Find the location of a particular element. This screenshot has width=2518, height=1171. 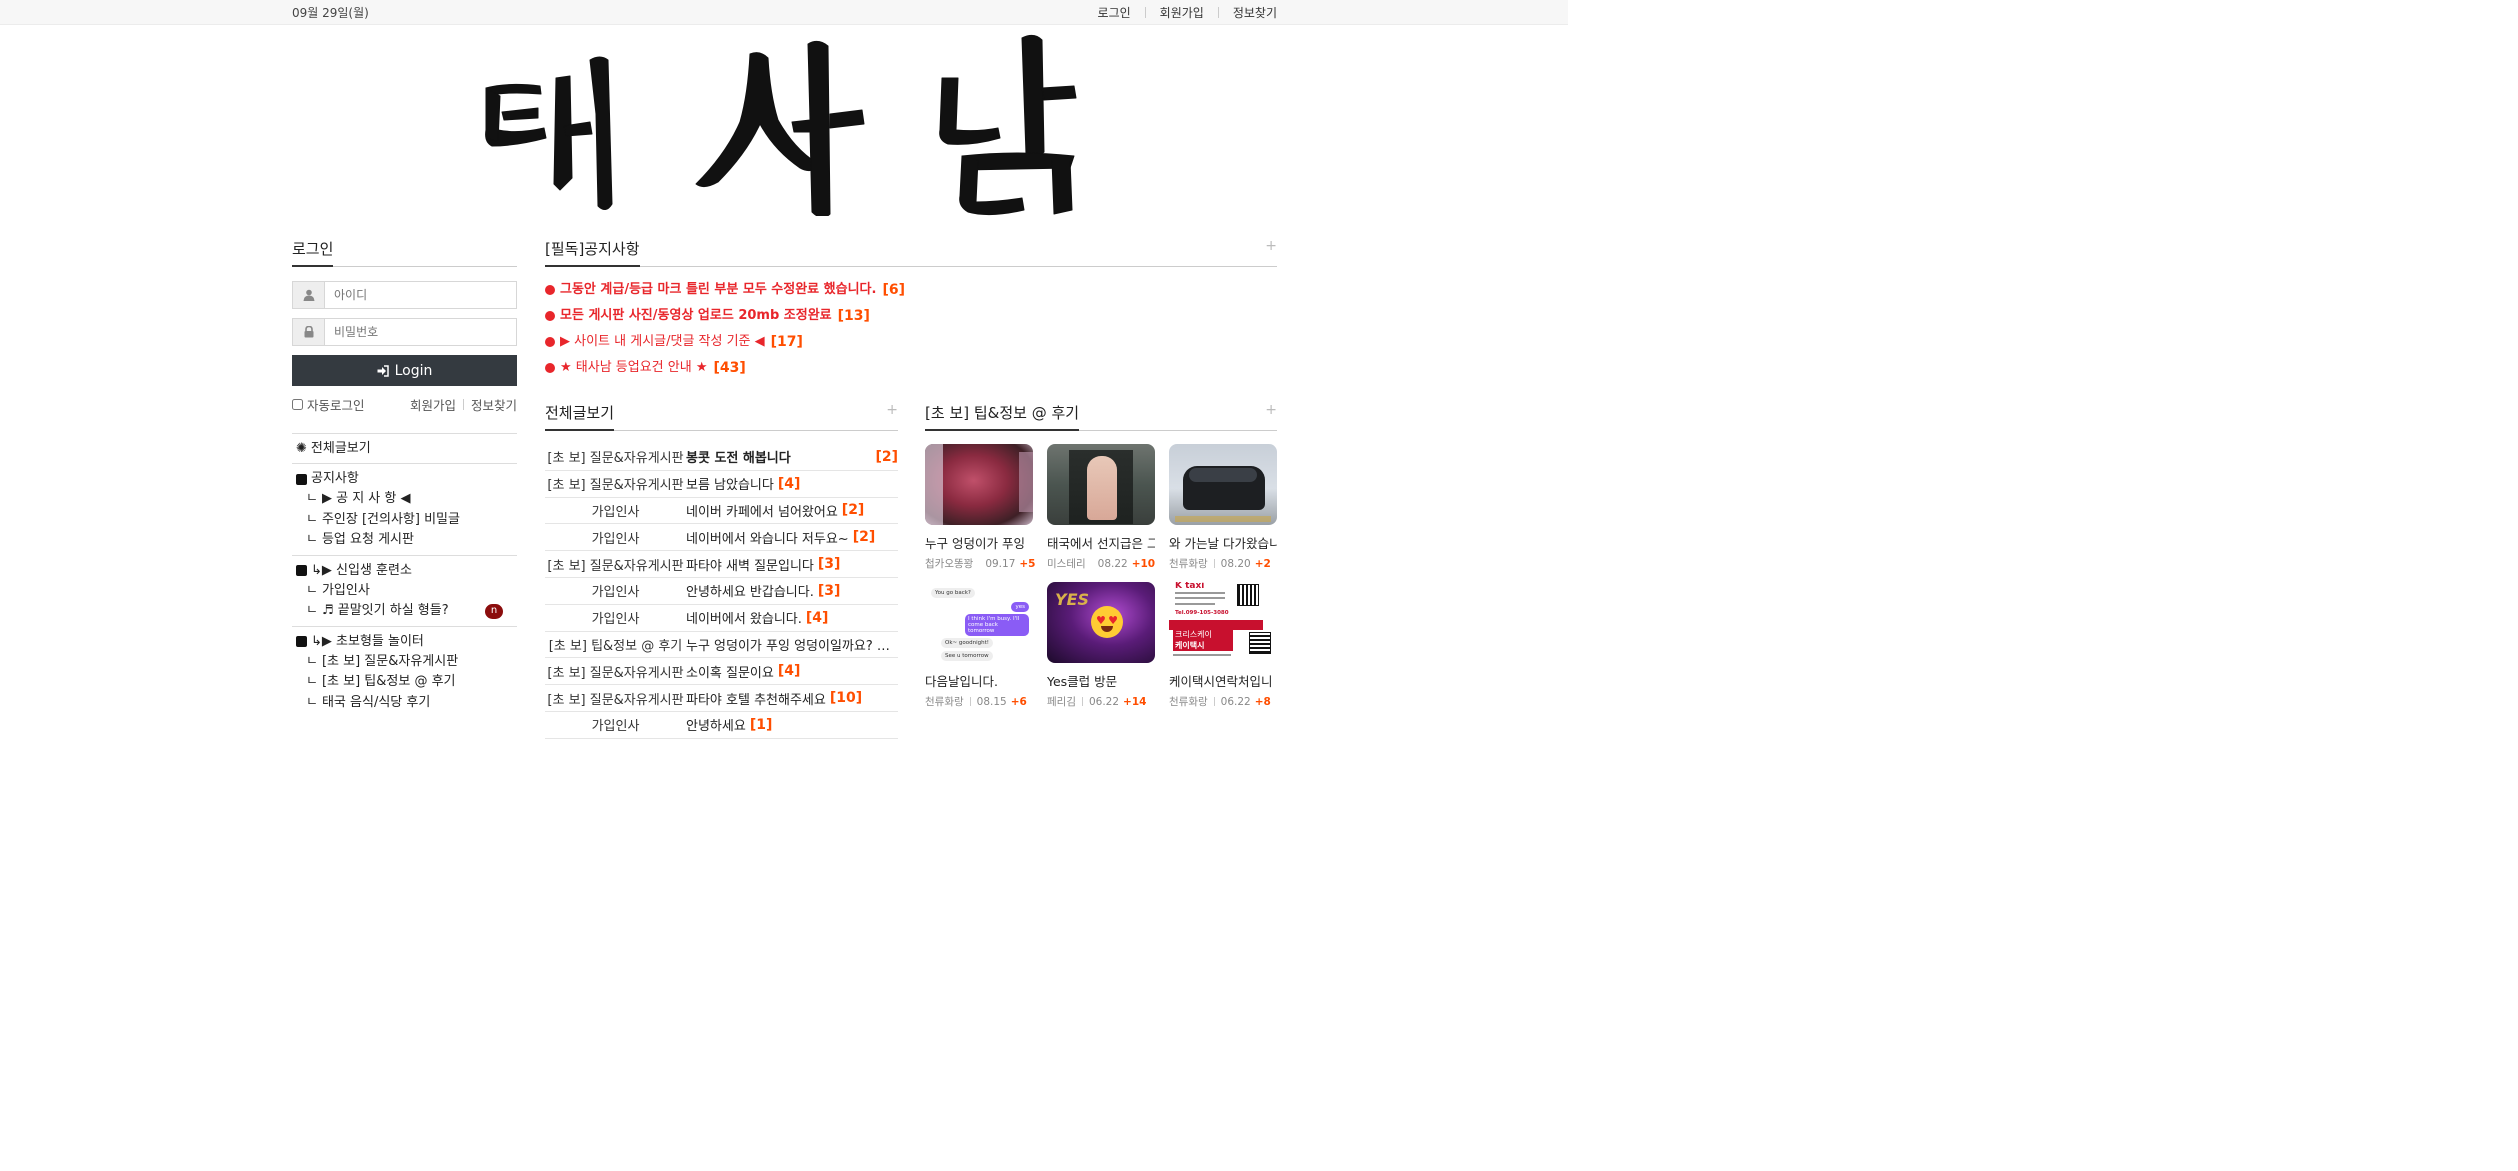

notice-item: 모든 게시판 사진/동영상 업로드 20mb 조정완료 [13] is located at coordinates (911, 316).